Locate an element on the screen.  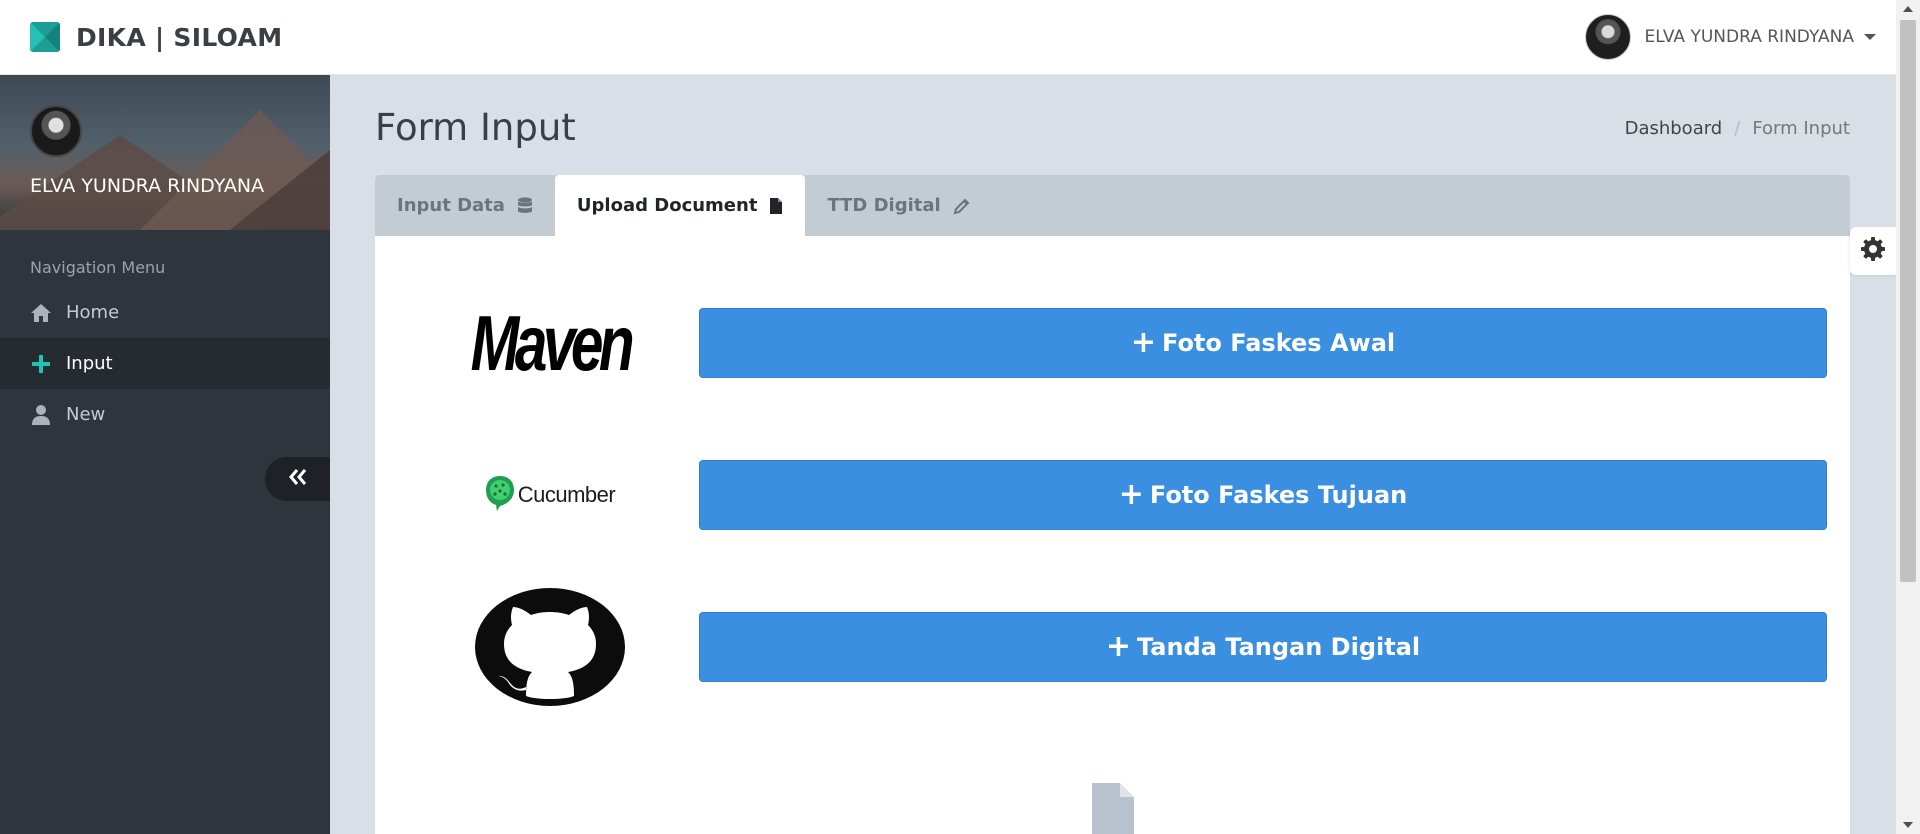
maven-logo-text: Maven is located at coordinates (552, 342).